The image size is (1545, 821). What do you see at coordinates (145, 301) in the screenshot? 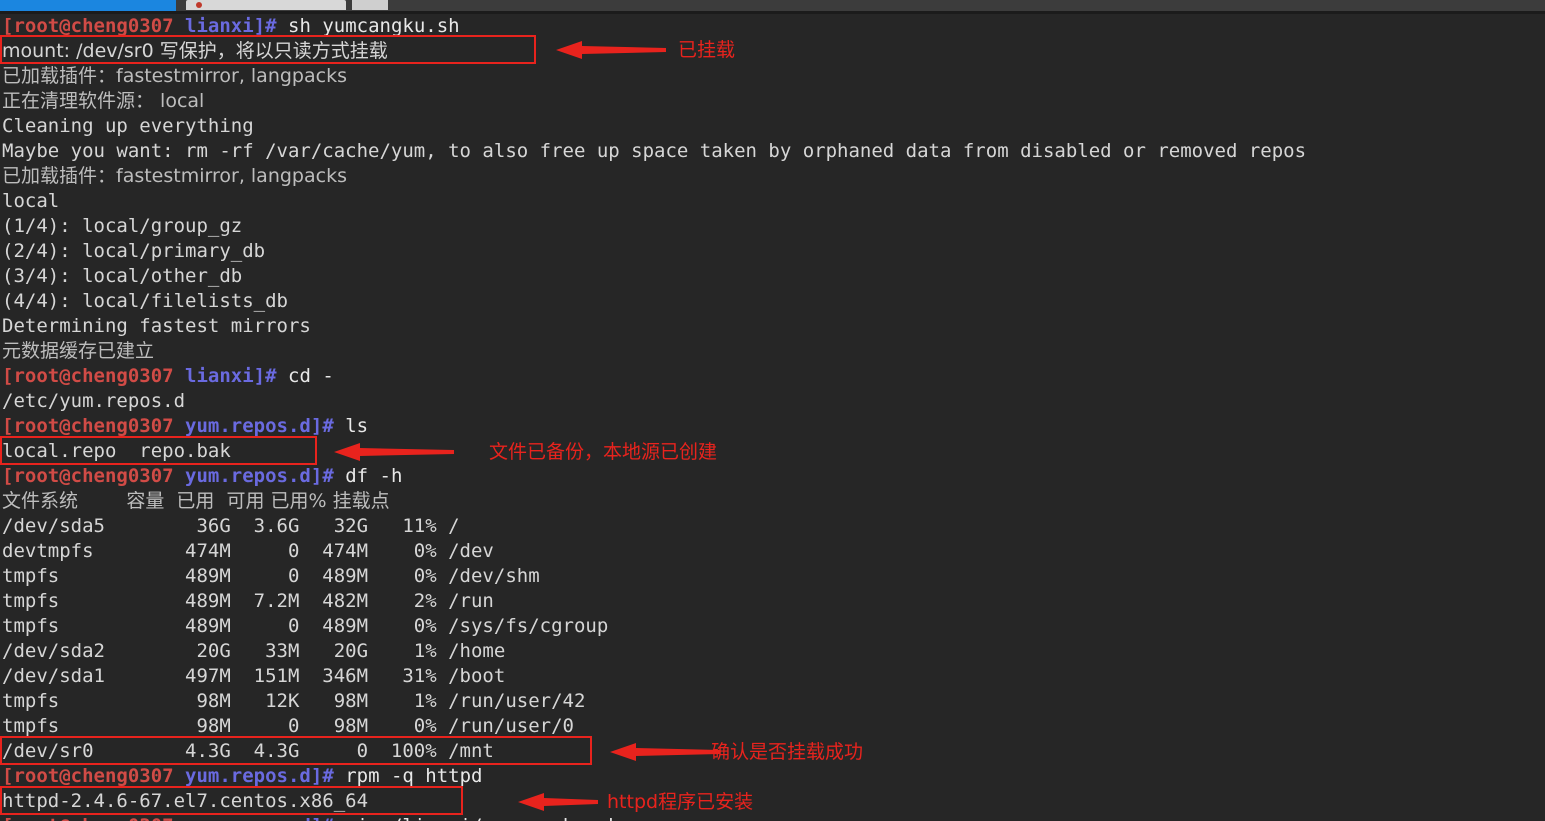
I see `terminal-line-output: (4/4): local/filelists_db` at bounding box center [145, 301].